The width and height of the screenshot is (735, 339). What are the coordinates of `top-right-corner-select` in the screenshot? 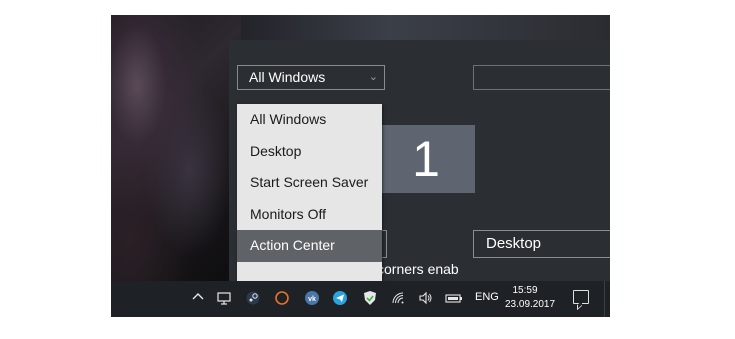 It's located at (541, 77).